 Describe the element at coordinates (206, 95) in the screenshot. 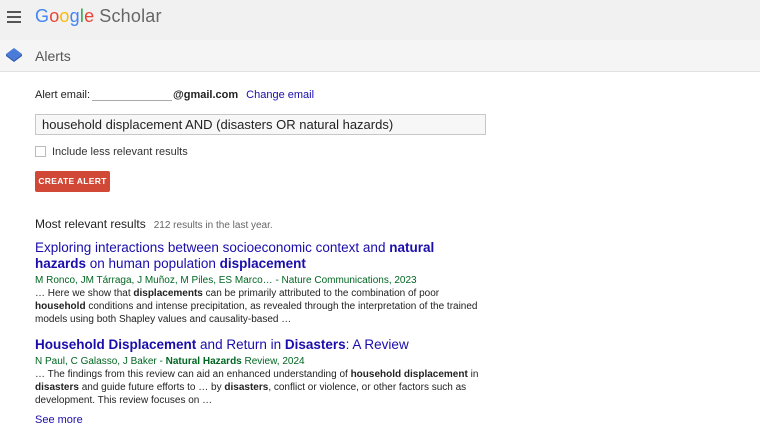

I see `email-domain: @gmail.com` at that location.